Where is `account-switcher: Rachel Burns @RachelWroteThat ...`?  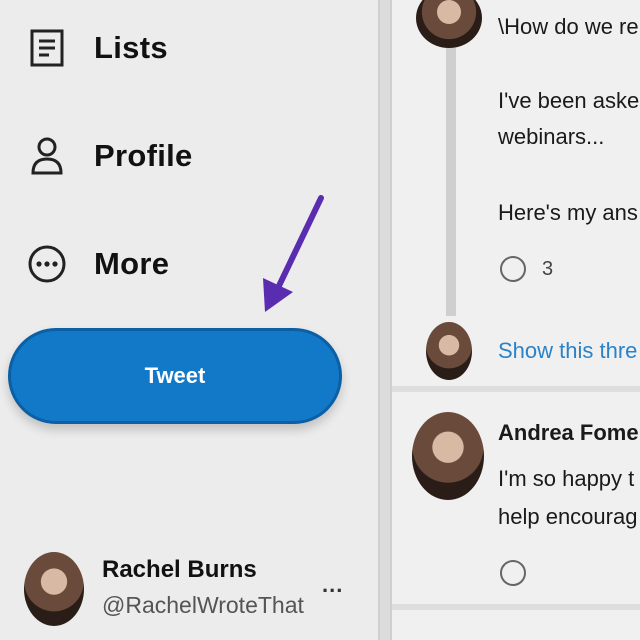 account-switcher: Rachel Burns @RachelWroteThat ... is located at coordinates (199, 590).